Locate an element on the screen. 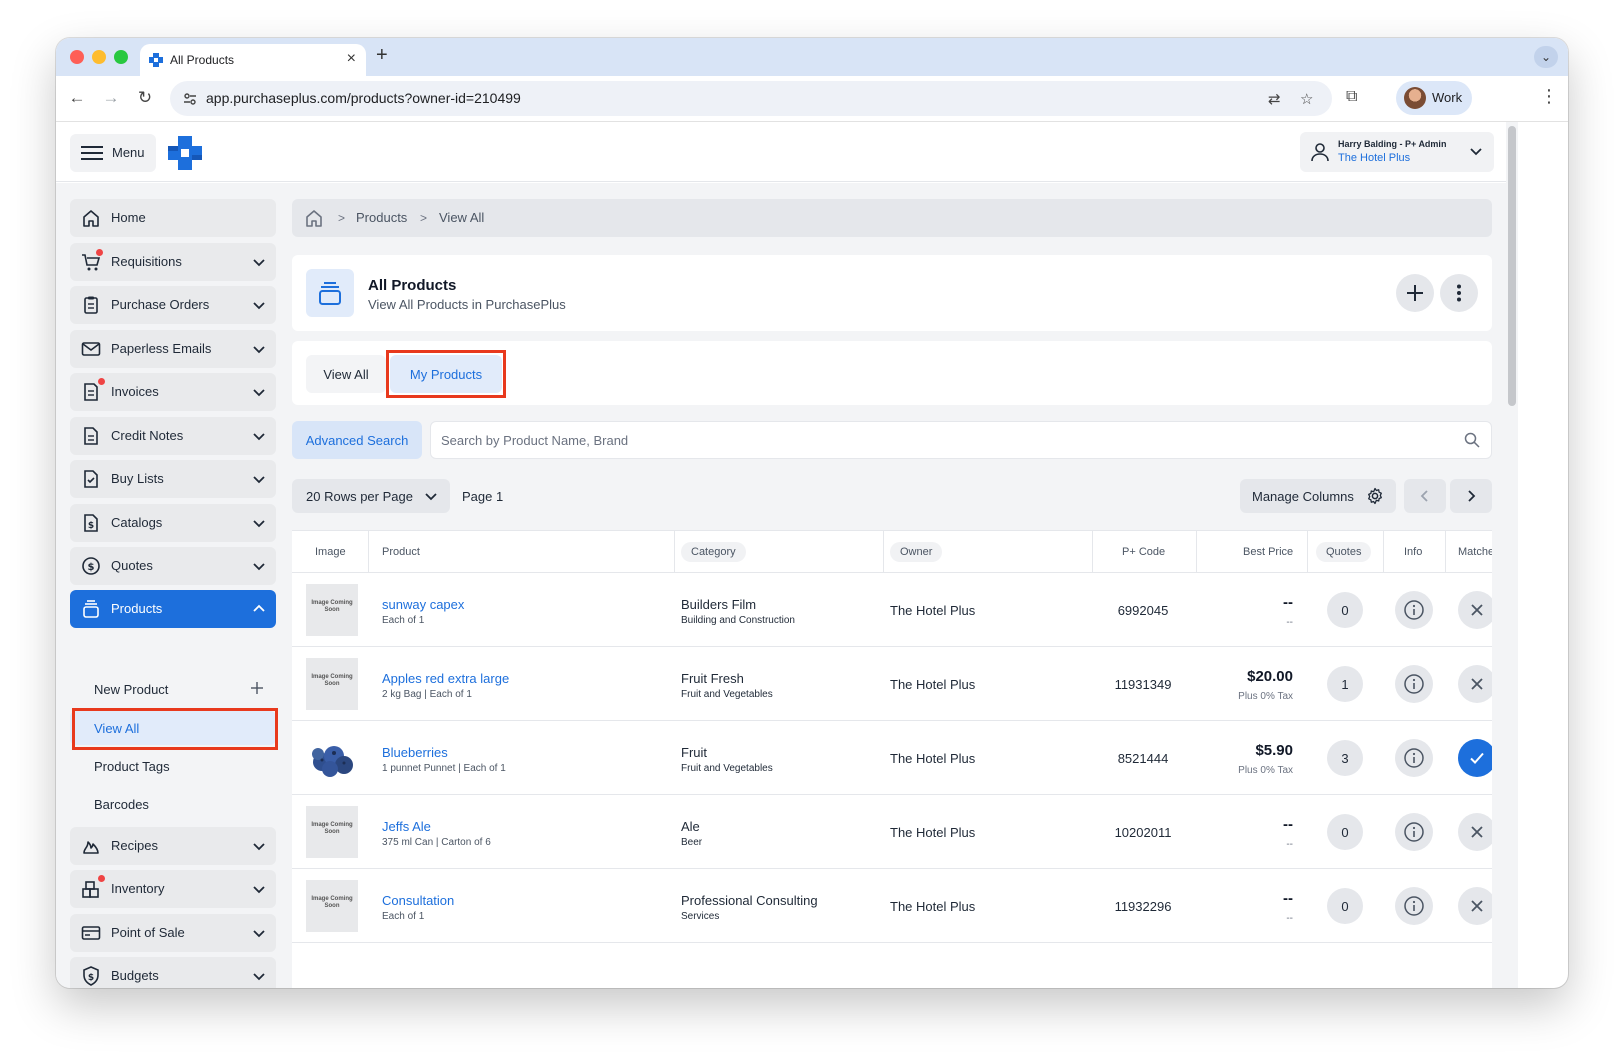 This screenshot has width=1624, height=1061. product-name-link: Jeffs Ale is located at coordinates (406, 826).